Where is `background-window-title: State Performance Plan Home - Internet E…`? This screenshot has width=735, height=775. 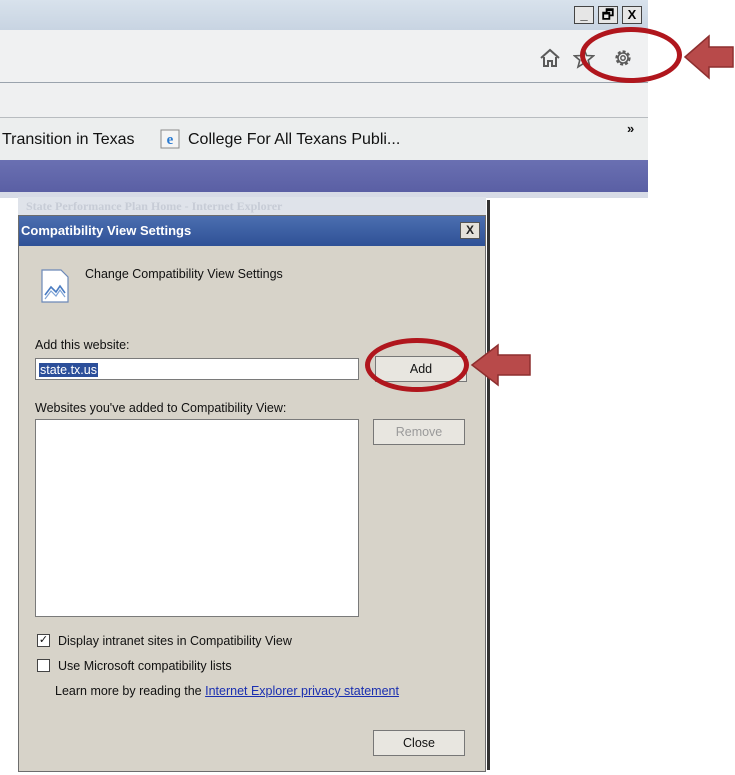
background-window-title: State Performance Plan Home - Internet E… is located at coordinates (252, 206).